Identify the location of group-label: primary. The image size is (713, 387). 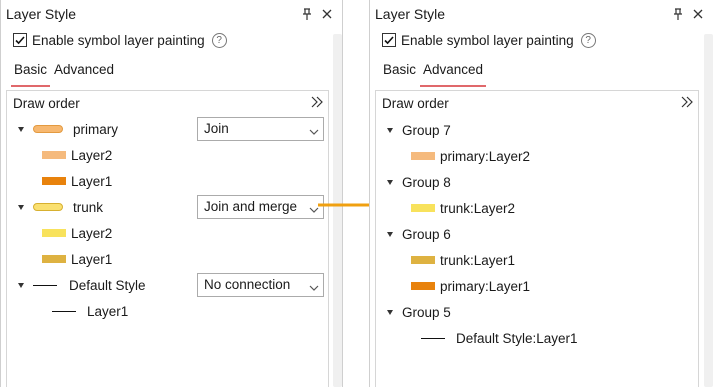
(96, 129).